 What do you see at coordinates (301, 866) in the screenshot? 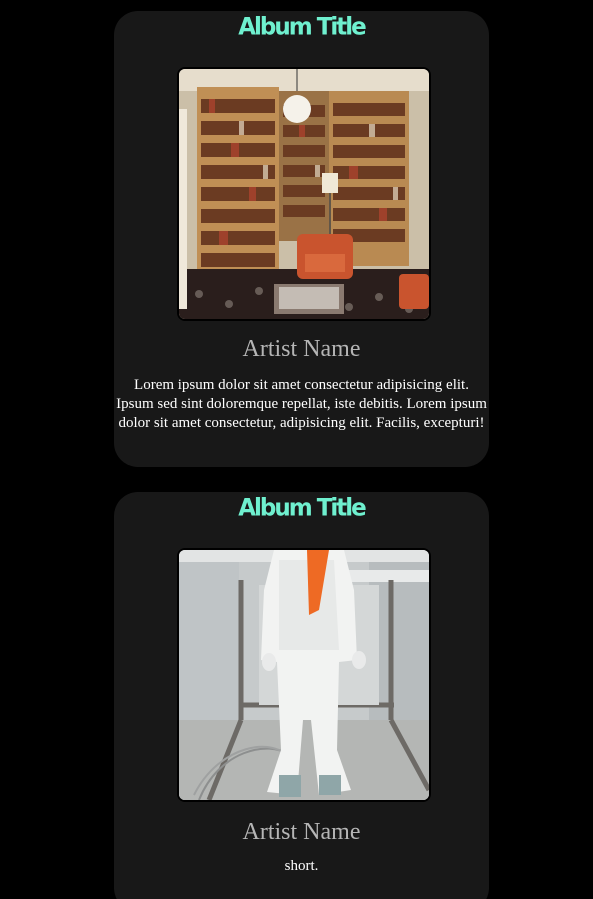
I see `album-description: short.` at bounding box center [301, 866].